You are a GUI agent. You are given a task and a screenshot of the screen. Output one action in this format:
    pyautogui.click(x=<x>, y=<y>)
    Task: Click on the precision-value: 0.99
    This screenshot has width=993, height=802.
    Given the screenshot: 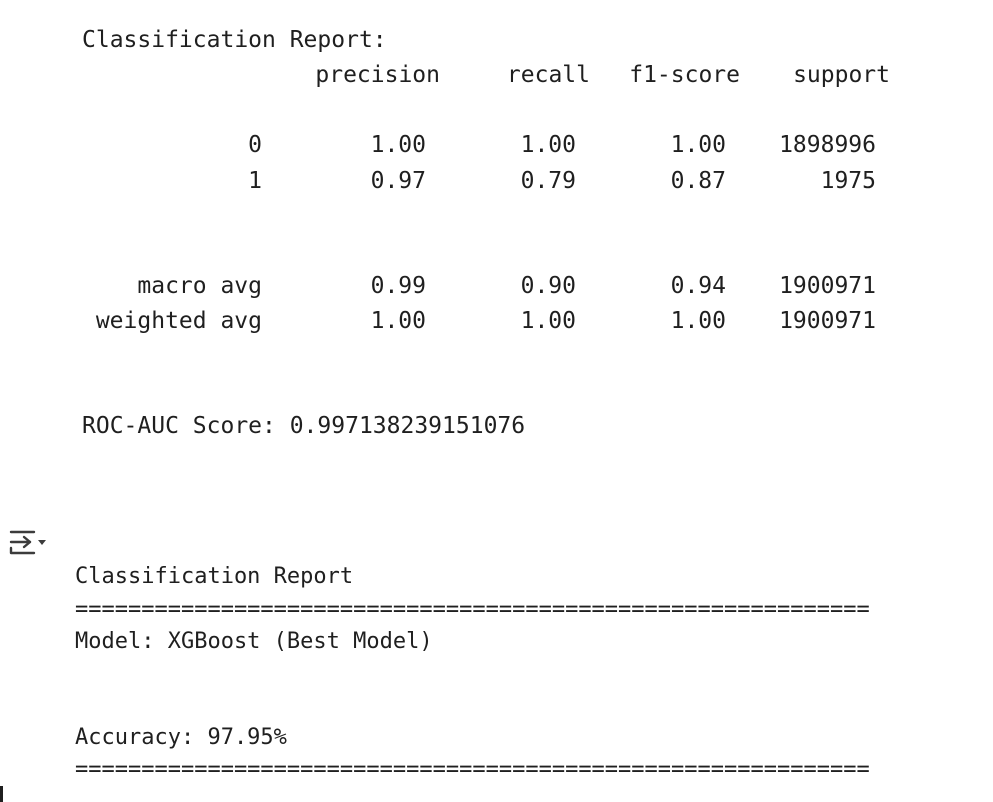 What is the action you would take?
    pyautogui.click(x=398, y=286)
    